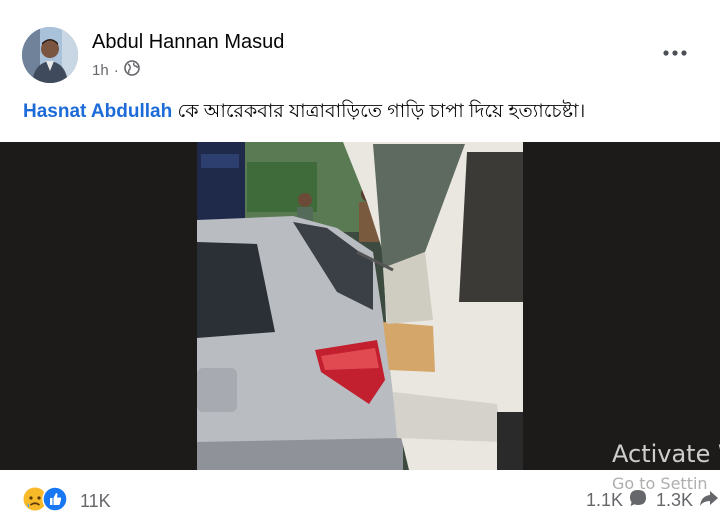 Image resolution: width=720 pixels, height=532 pixels. I want to click on comment-count: 1.1K, so click(604, 500).